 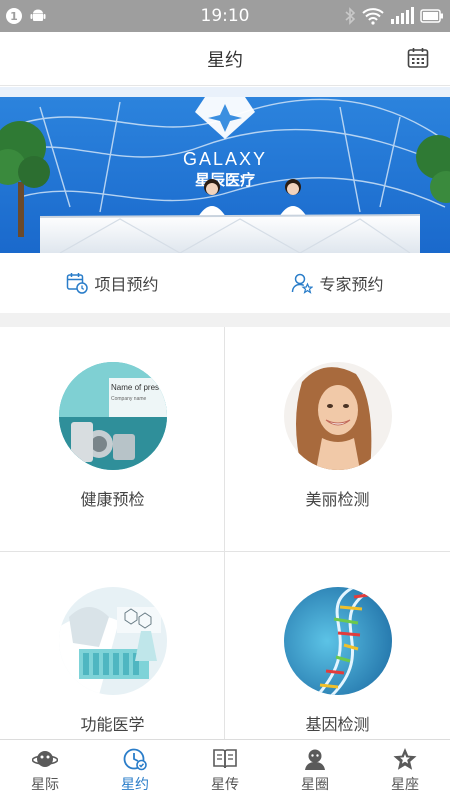 What do you see at coordinates (126, 284) in the screenshot?
I see `project-booking-label: 项目预约` at bounding box center [126, 284].